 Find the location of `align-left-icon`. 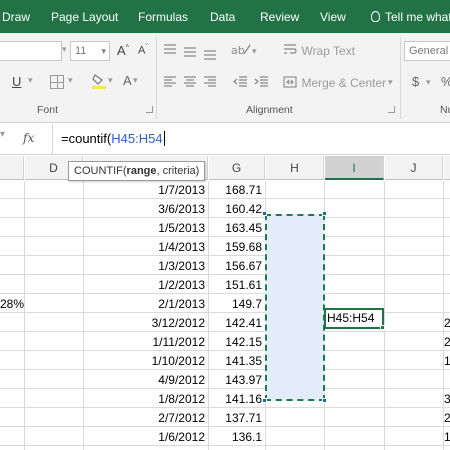

align-left-icon is located at coordinates (170, 84).